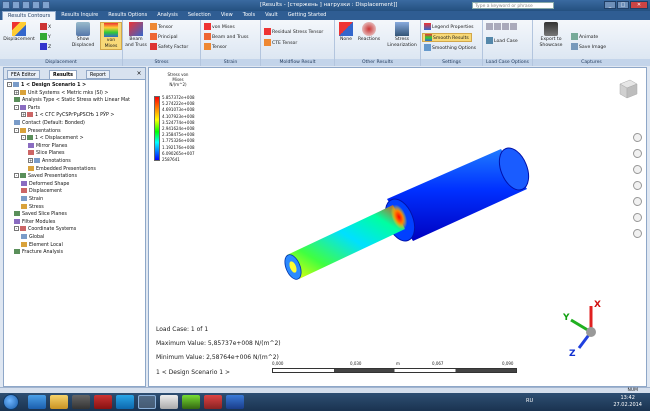 The height and width of the screenshot is (411, 650). I want to click on save-image-button: Save Image, so click(588, 46).